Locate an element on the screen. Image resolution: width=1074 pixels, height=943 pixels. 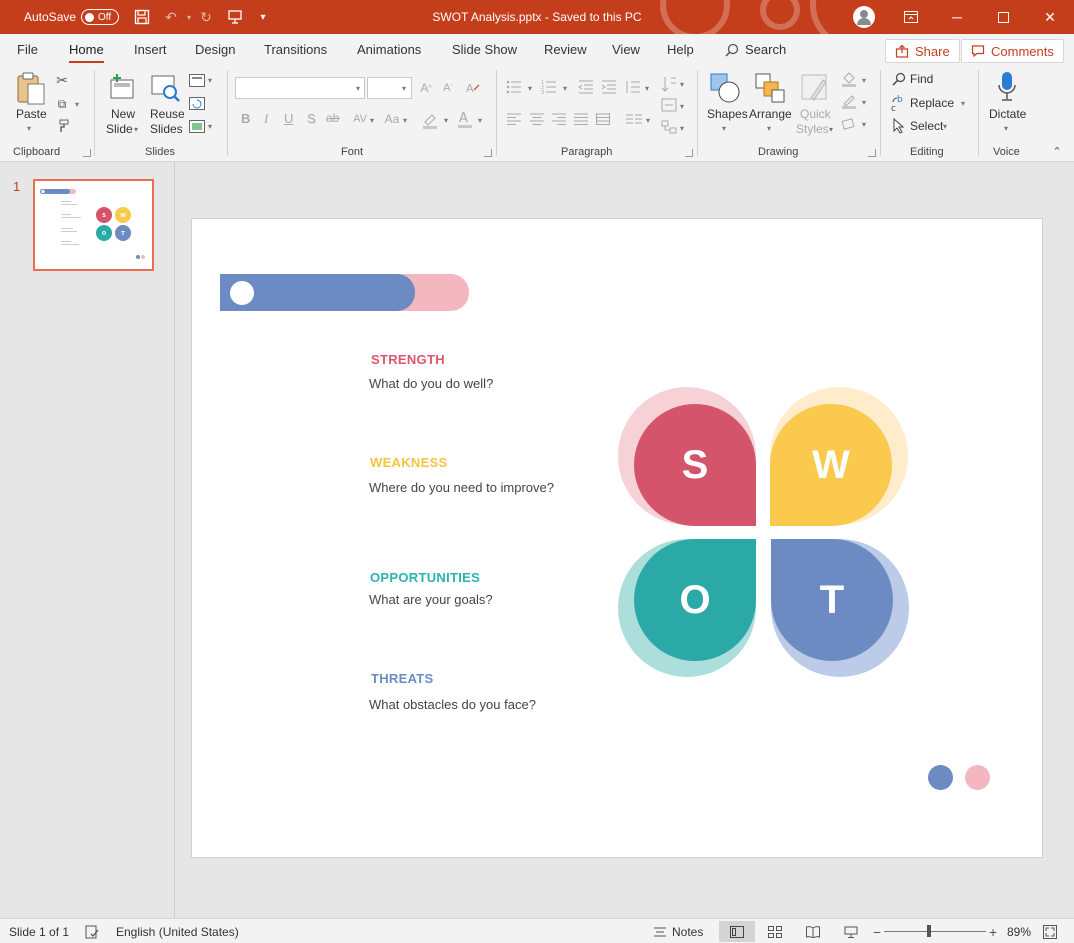
comments-button: Comments is located at coordinates (1012, 51).